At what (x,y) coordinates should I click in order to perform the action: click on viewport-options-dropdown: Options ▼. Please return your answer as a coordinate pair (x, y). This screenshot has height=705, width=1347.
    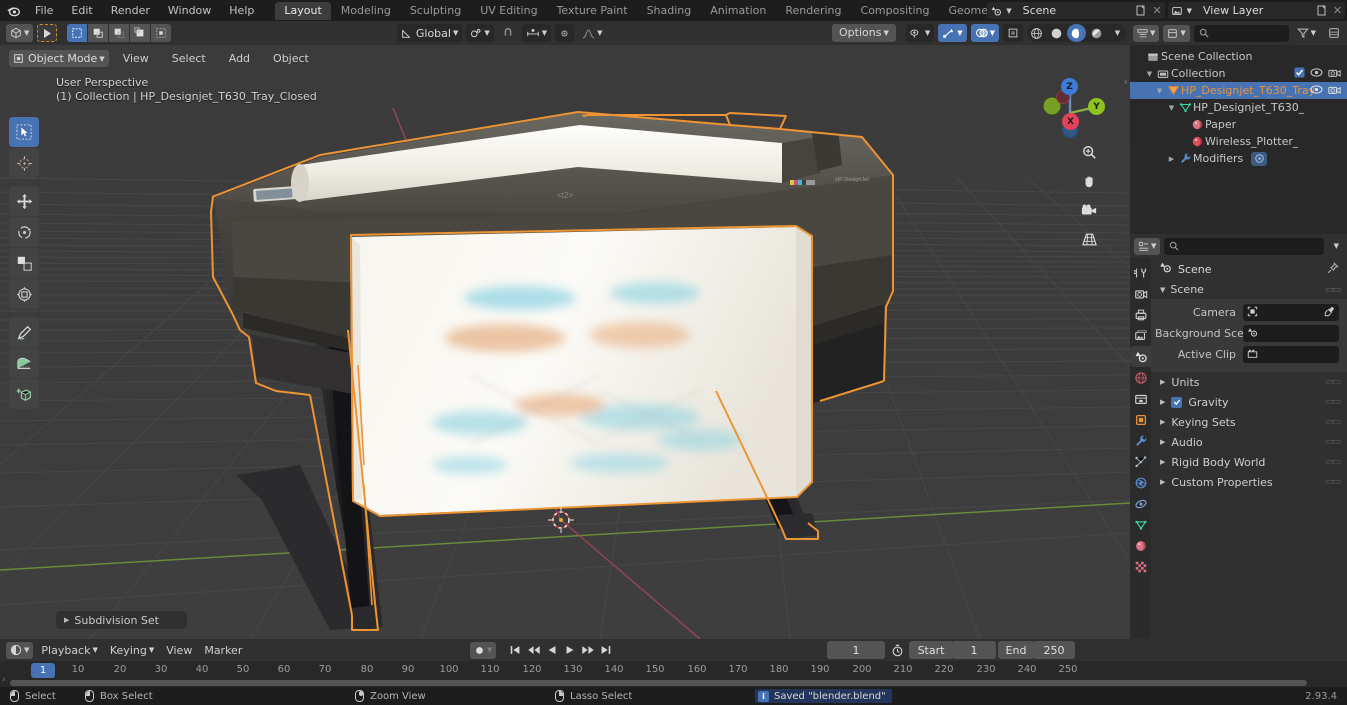
    Looking at the image, I should click on (863, 33).